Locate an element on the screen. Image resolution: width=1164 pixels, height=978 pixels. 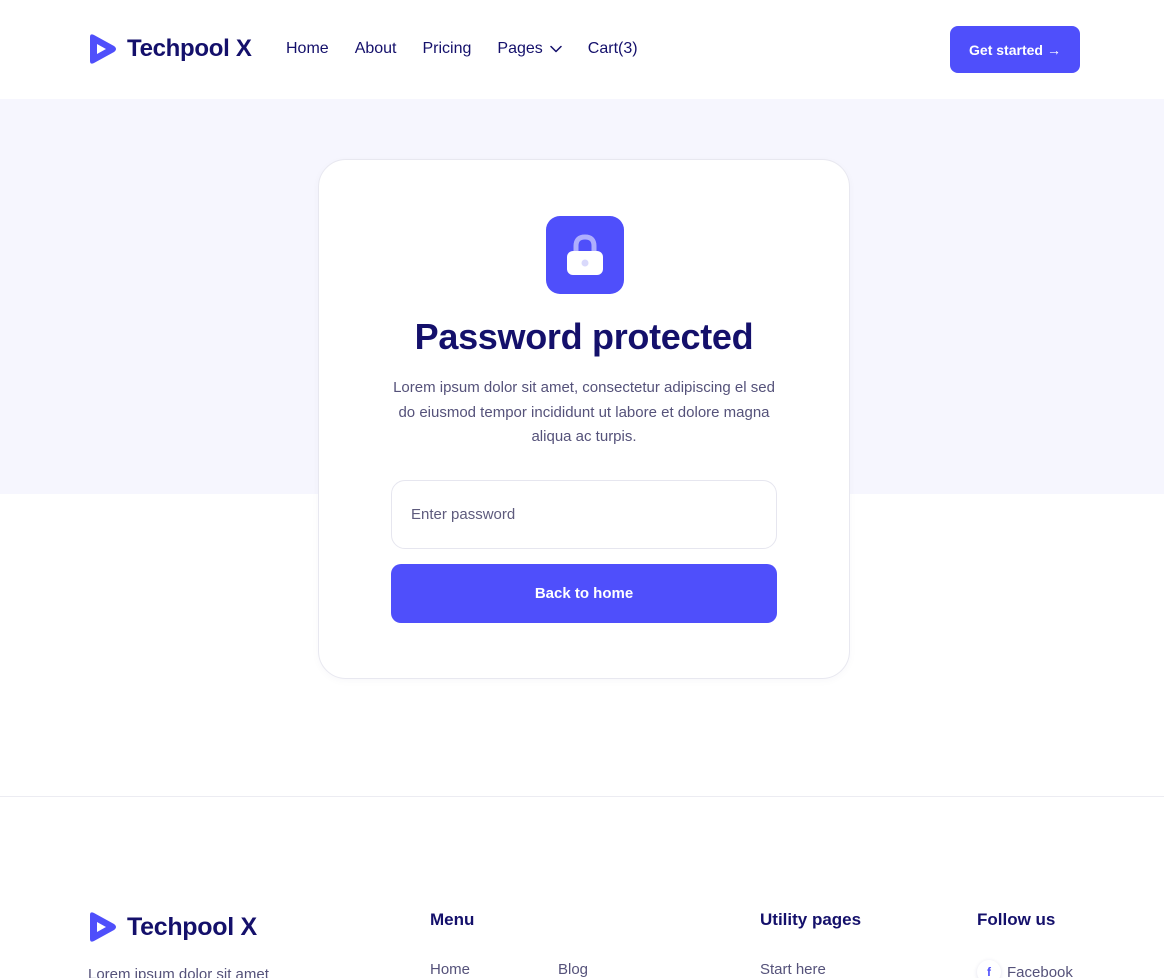
page-title: Password protected is located at coordinates (584, 336).